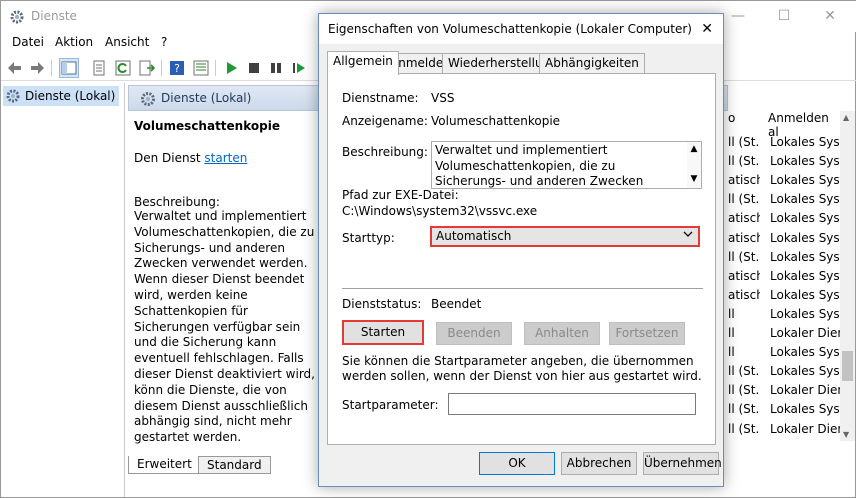 This screenshot has width=856, height=498. I want to click on detail-header-title: Dienste (Lokal), so click(206, 98).